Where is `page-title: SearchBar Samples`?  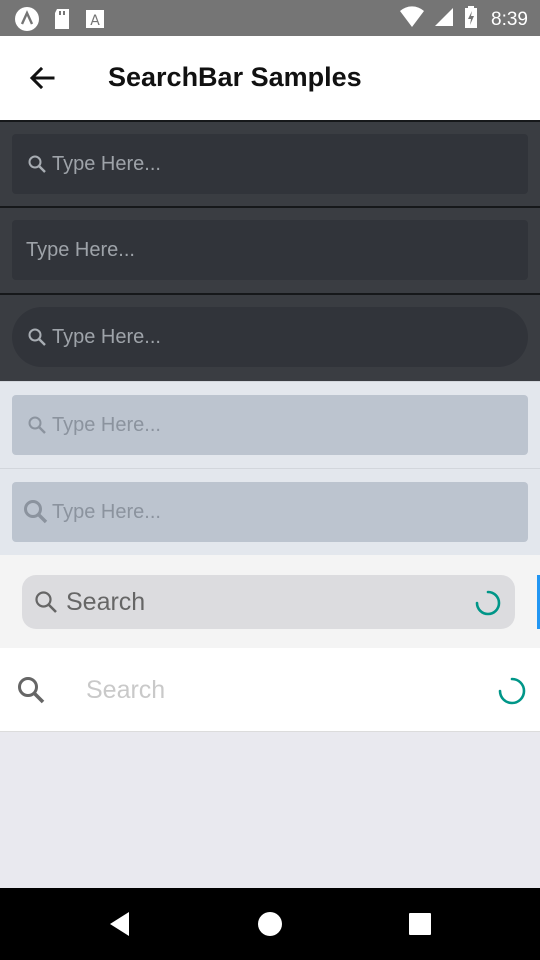 page-title: SearchBar Samples is located at coordinates (235, 77).